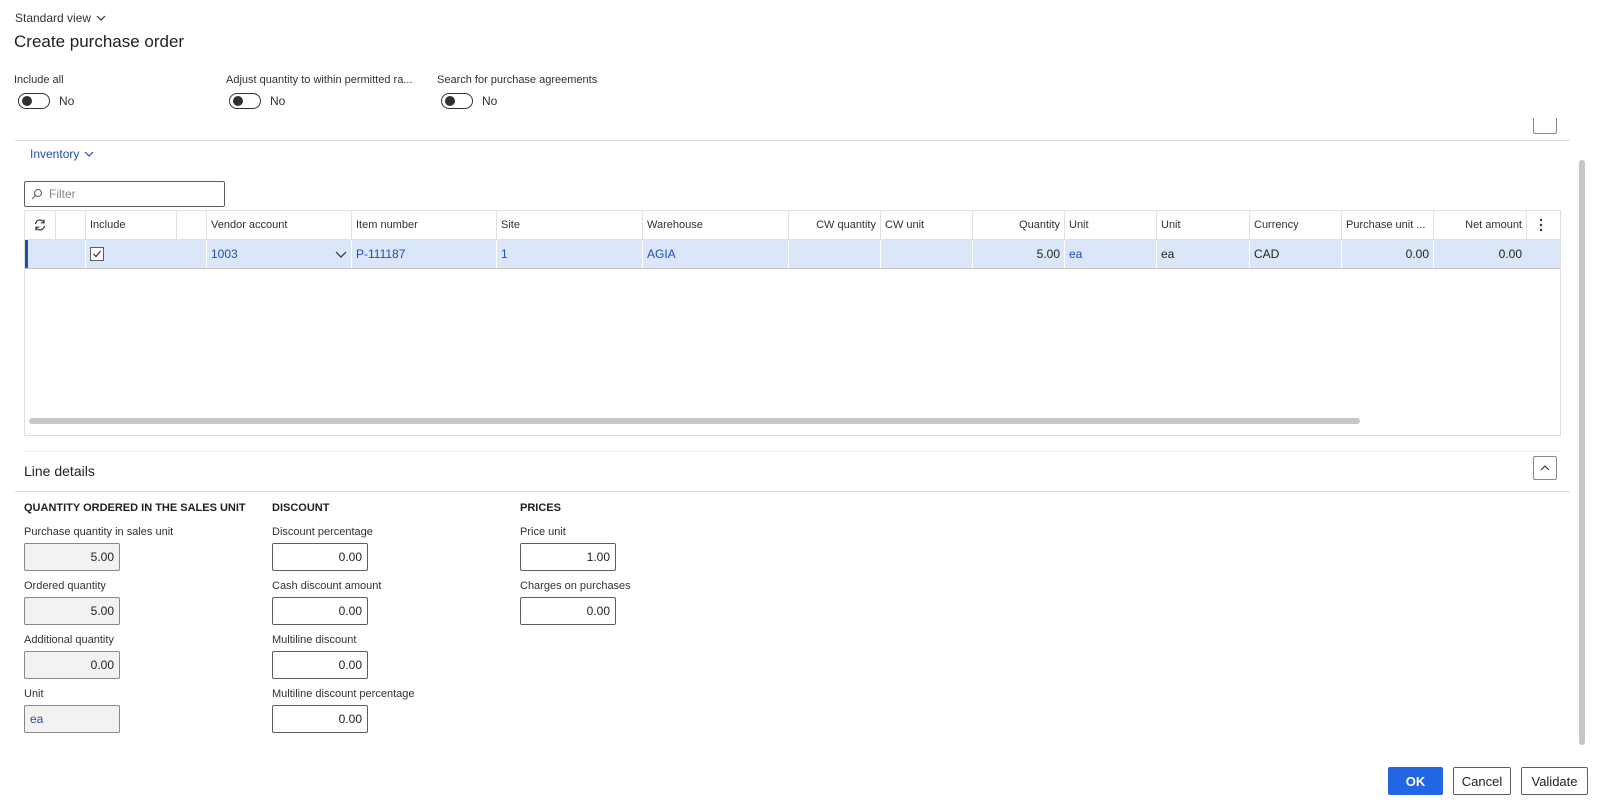 The width and height of the screenshot is (1600, 807). Describe the element at coordinates (834, 225) in the screenshot. I see `column-header-cw-quantity: CW quantity` at that location.